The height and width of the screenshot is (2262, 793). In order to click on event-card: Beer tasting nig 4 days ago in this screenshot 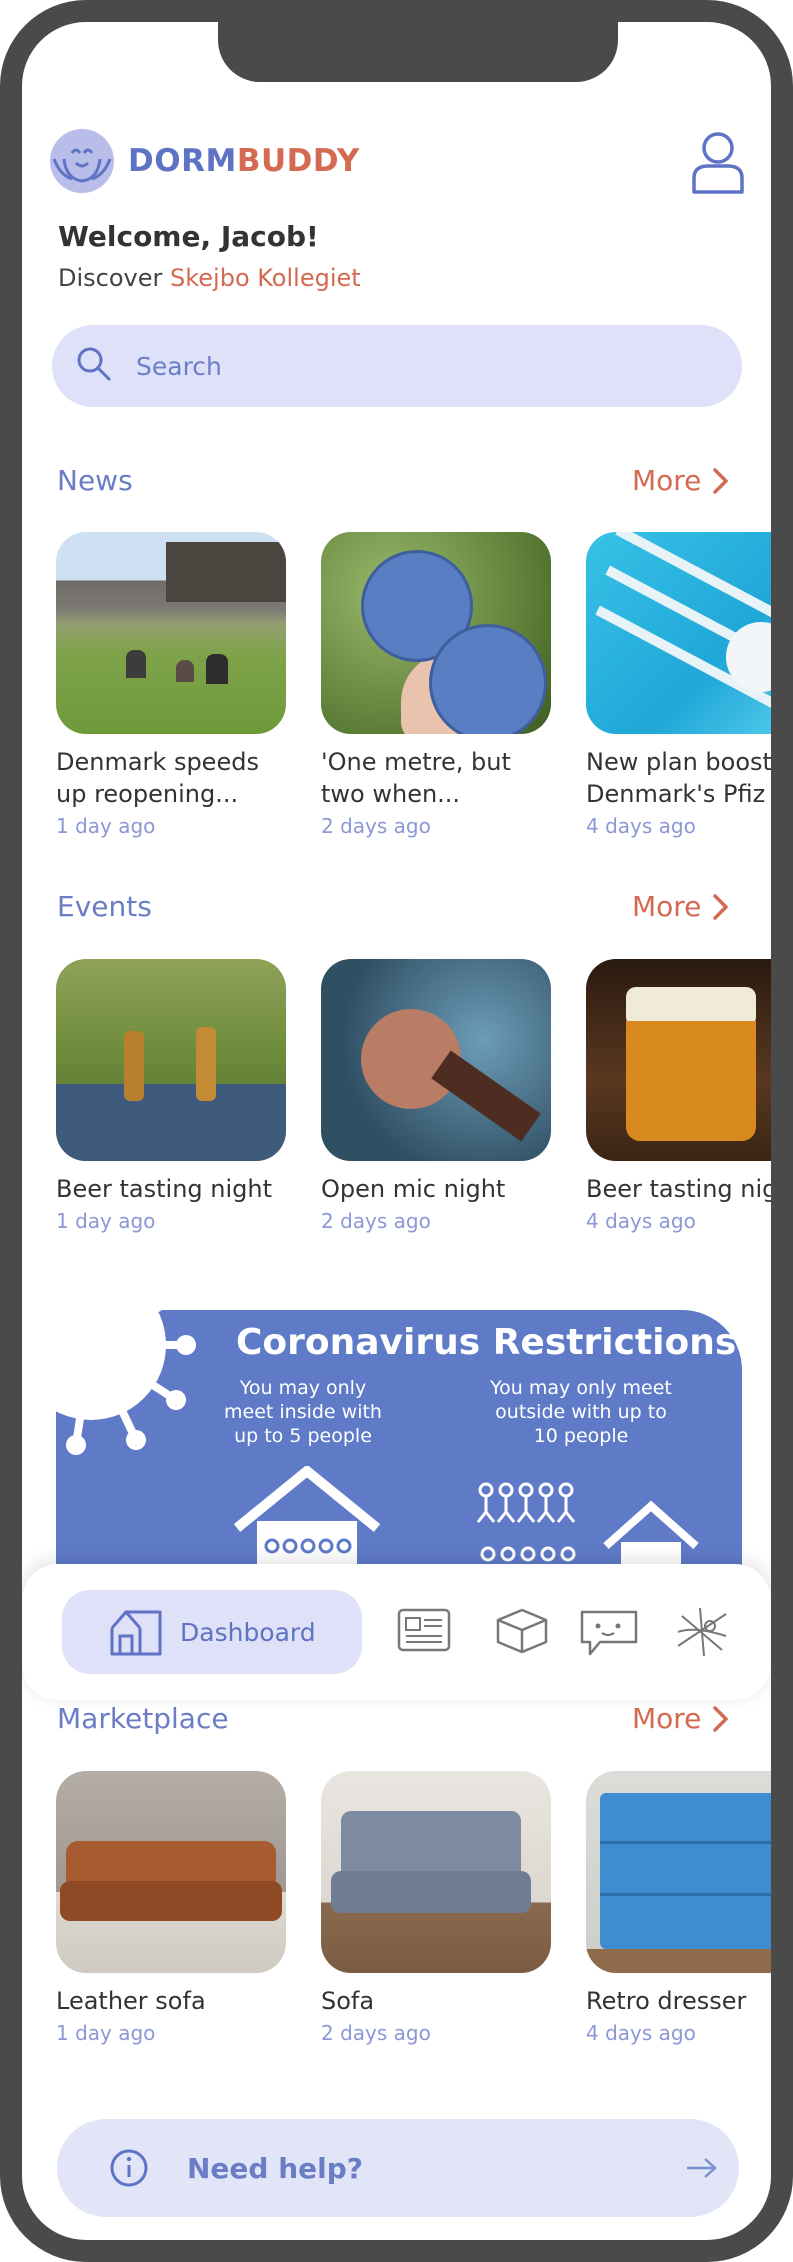, I will do `click(678, 1096)`.